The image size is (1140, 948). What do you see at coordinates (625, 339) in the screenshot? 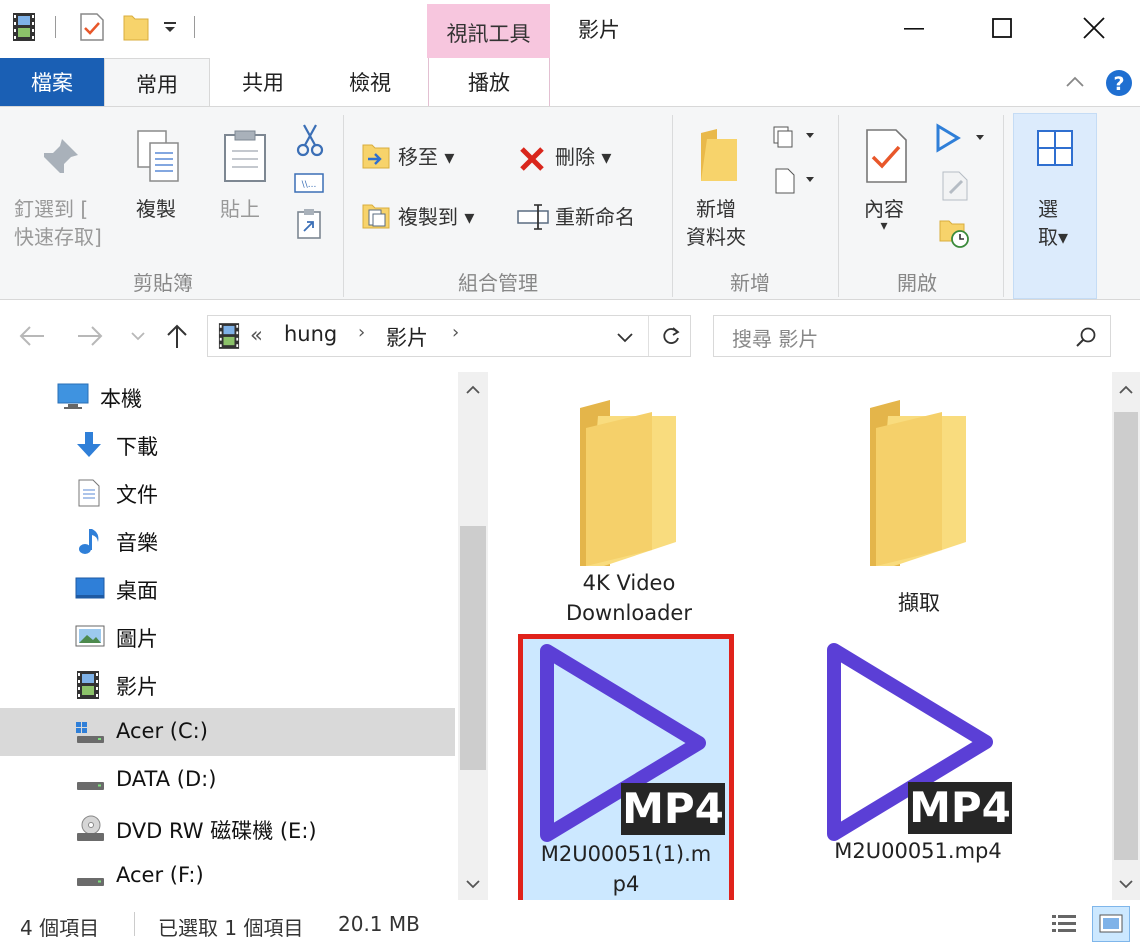
I see `address-history-dropdown-icon` at bounding box center [625, 339].